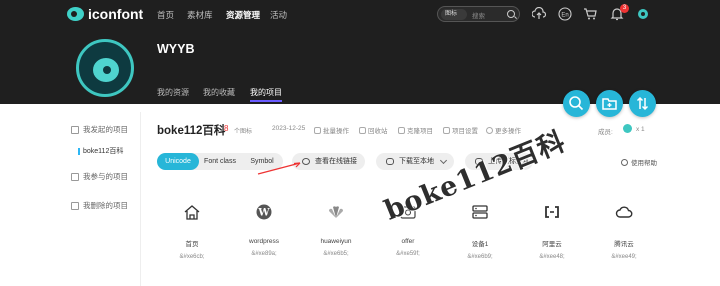 The height and width of the screenshot is (286, 720). I want to click on add-folder-fab-button, so click(609, 103).